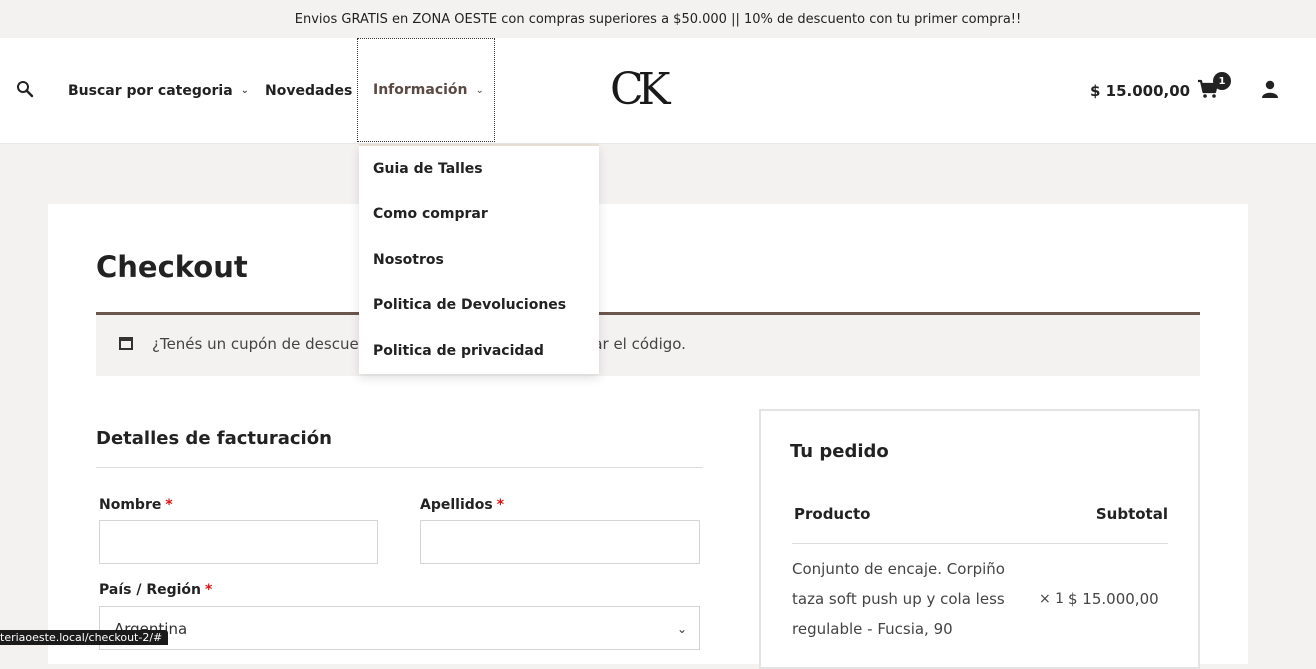  I want to click on last-name-label: Apellidos *, so click(462, 505).